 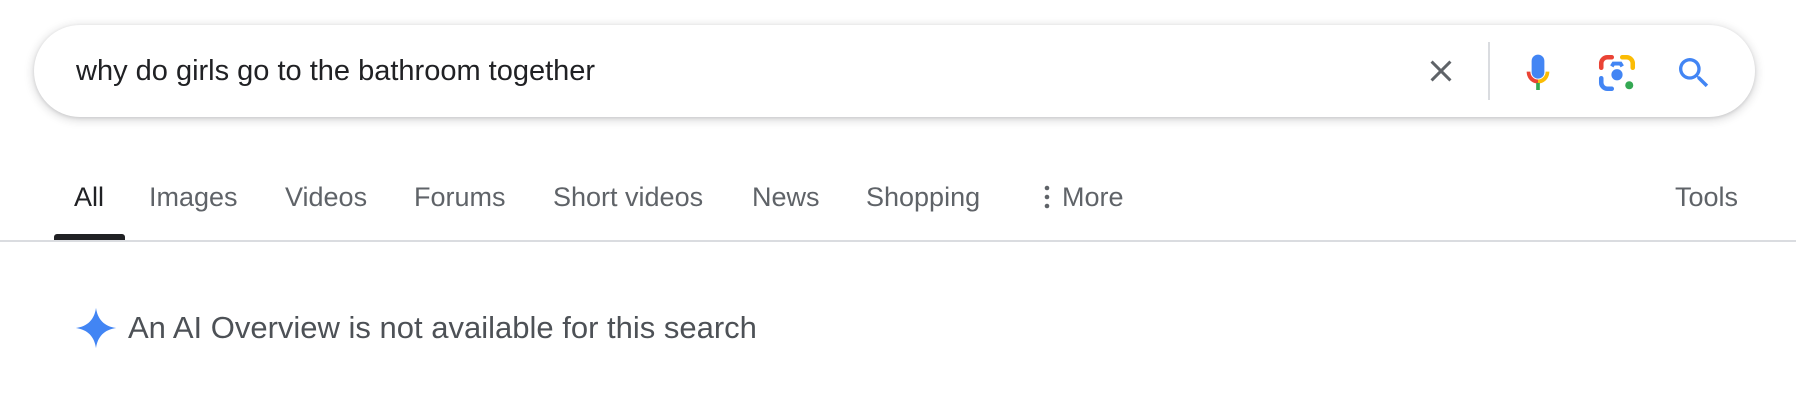 I want to click on search-icon, so click(x=1694, y=73).